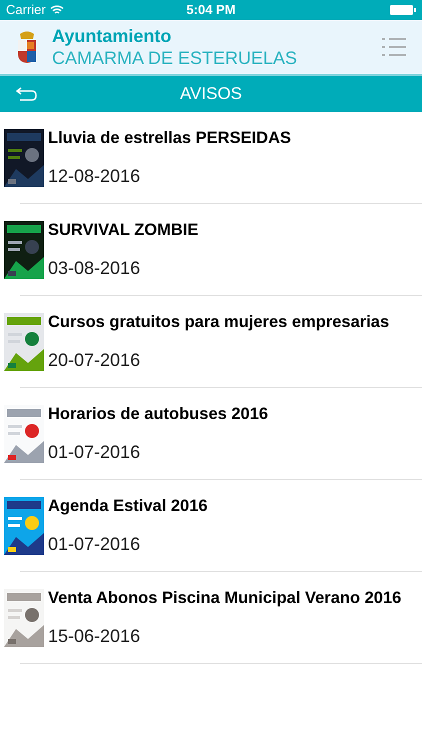 The height and width of the screenshot is (750, 422). I want to click on wifi-icon, so click(57, 10).